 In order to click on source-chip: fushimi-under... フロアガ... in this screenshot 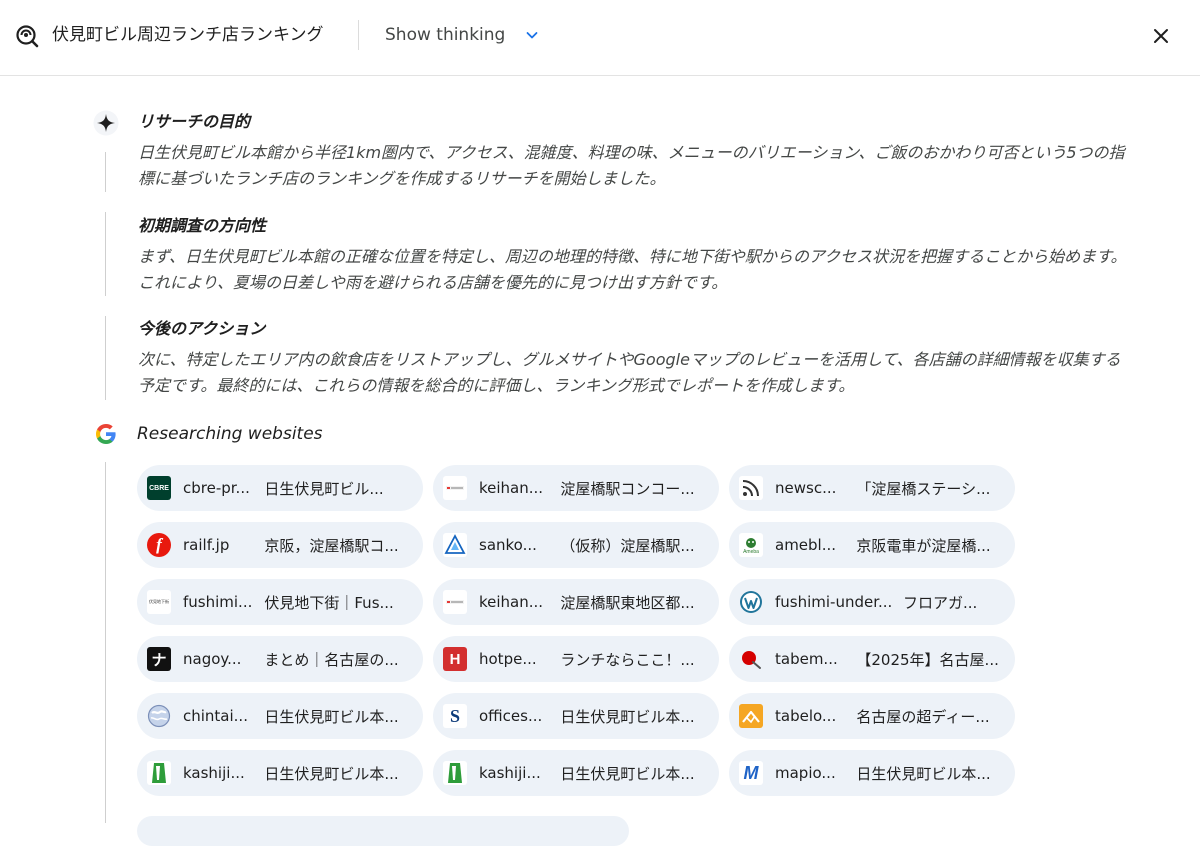, I will do `click(872, 602)`.